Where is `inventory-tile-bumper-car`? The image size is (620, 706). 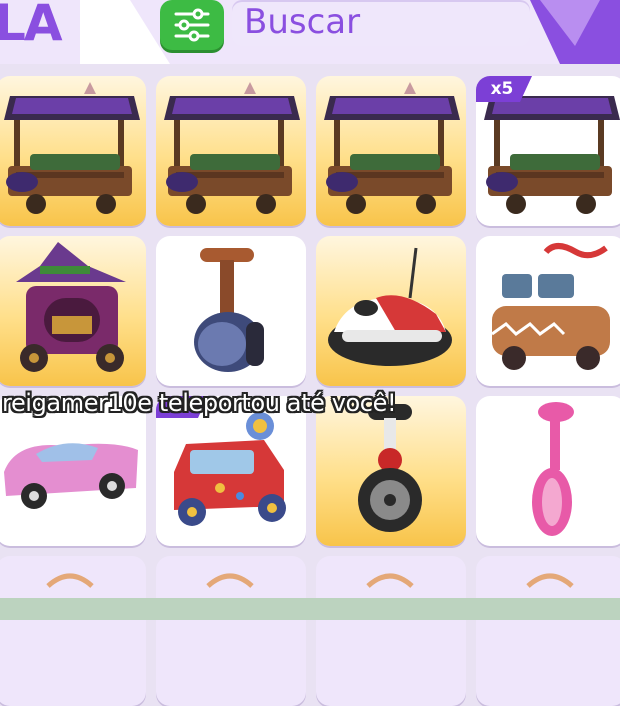 inventory-tile-bumper-car is located at coordinates (391, 311).